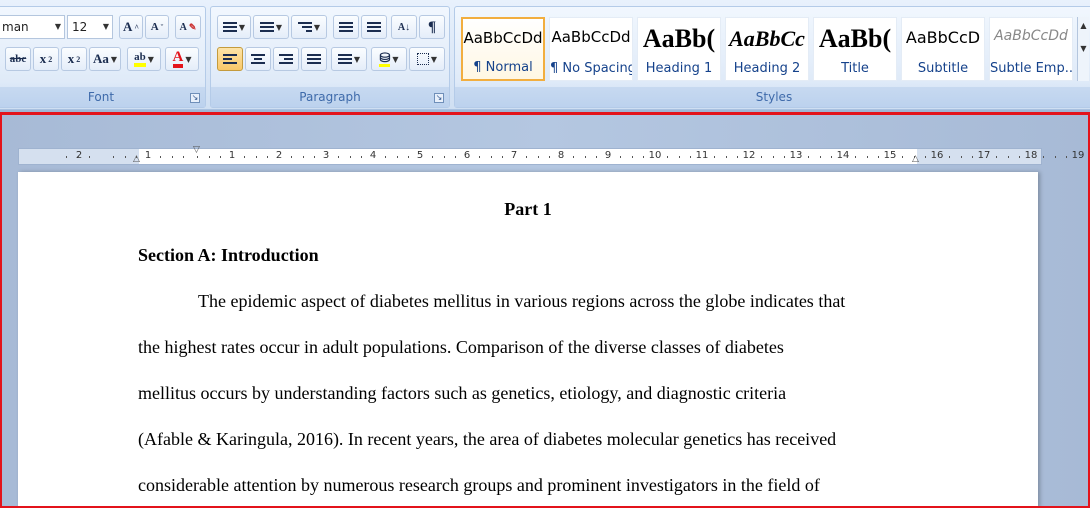 The height and width of the screenshot is (508, 1090). I want to click on bullets-button: ▼, so click(234, 27).